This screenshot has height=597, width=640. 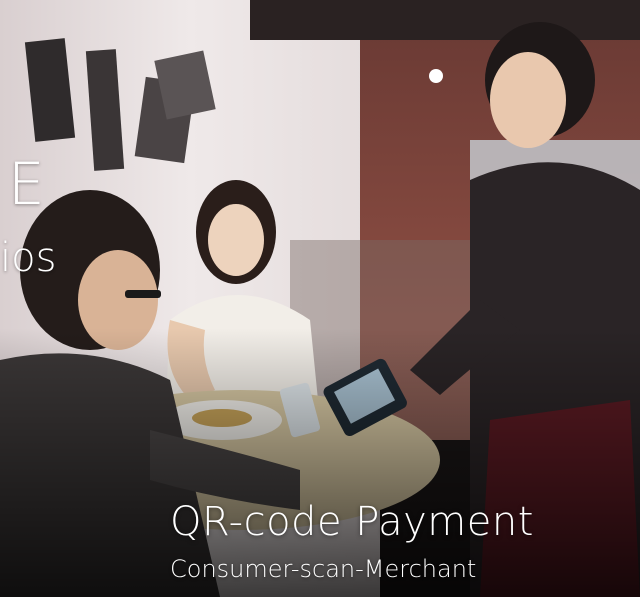 What do you see at coordinates (26, 184) in the screenshot?
I see `cropped-heading-letter: E` at bounding box center [26, 184].